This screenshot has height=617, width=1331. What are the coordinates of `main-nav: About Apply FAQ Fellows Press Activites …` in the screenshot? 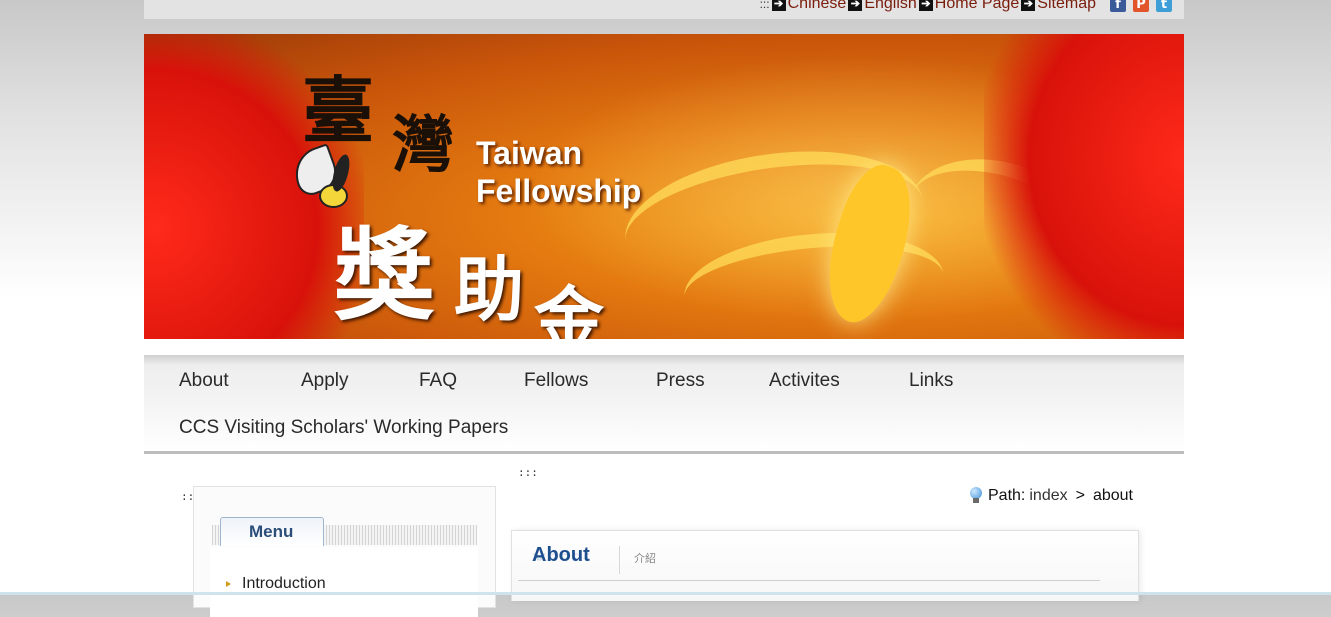 It's located at (664, 404).